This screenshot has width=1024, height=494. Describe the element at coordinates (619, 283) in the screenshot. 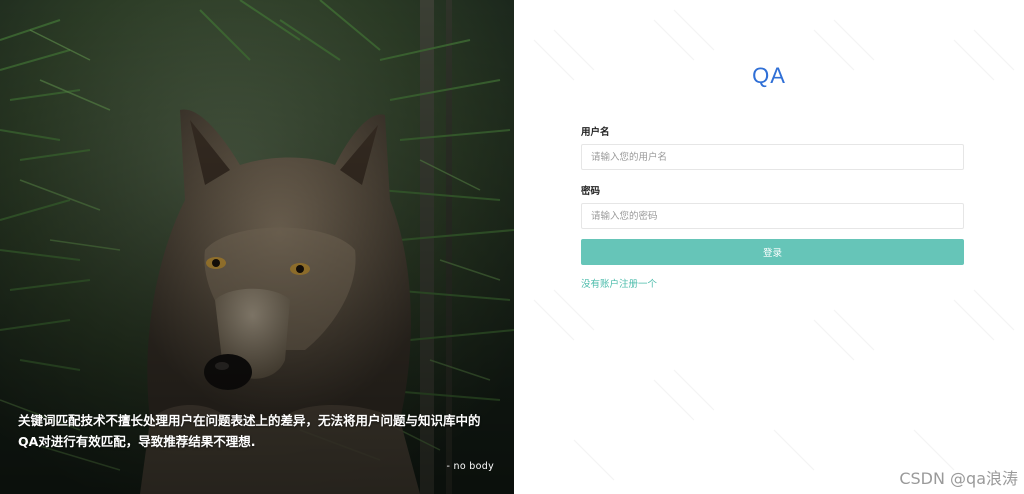

I see `register-link: 没有账户注册一个` at that location.